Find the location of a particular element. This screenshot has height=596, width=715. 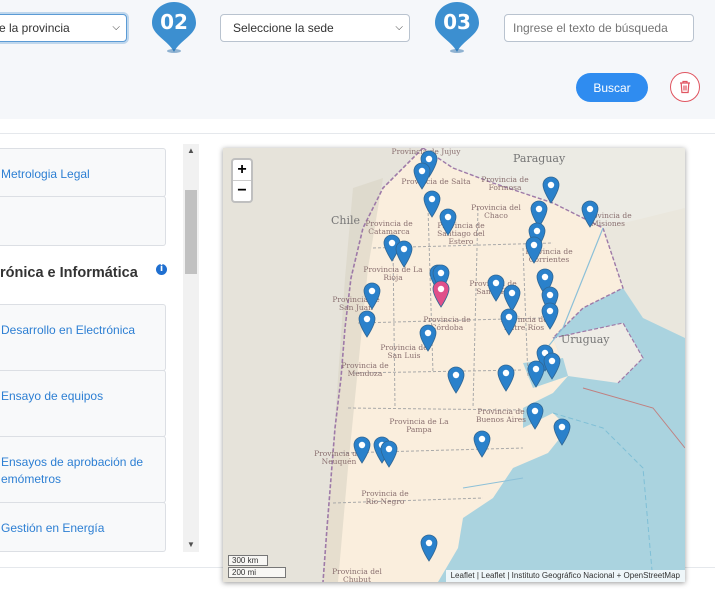

step-2-number: 02 is located at coordinates (174, 22).